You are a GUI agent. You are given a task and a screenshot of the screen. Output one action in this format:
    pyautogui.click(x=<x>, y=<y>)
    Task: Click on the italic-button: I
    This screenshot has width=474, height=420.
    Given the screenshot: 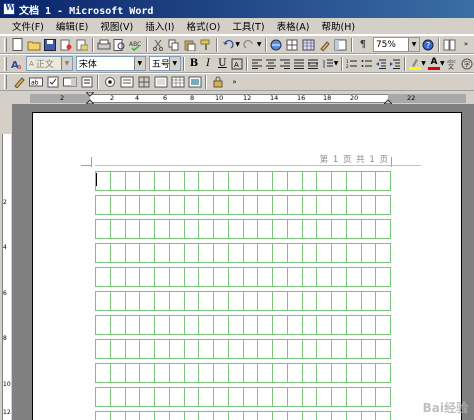 What is the action you would take?
    pyautogui.click(x=208, y=64)
    